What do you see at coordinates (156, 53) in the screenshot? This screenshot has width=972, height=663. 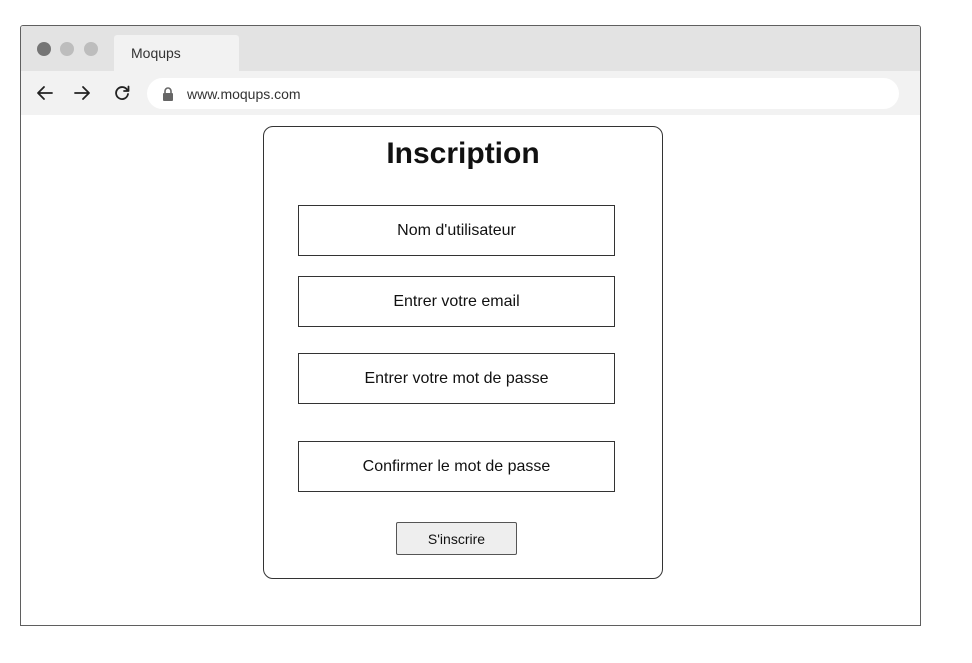 I see `tab-title: Moqups` at bounding box center [156, 53].